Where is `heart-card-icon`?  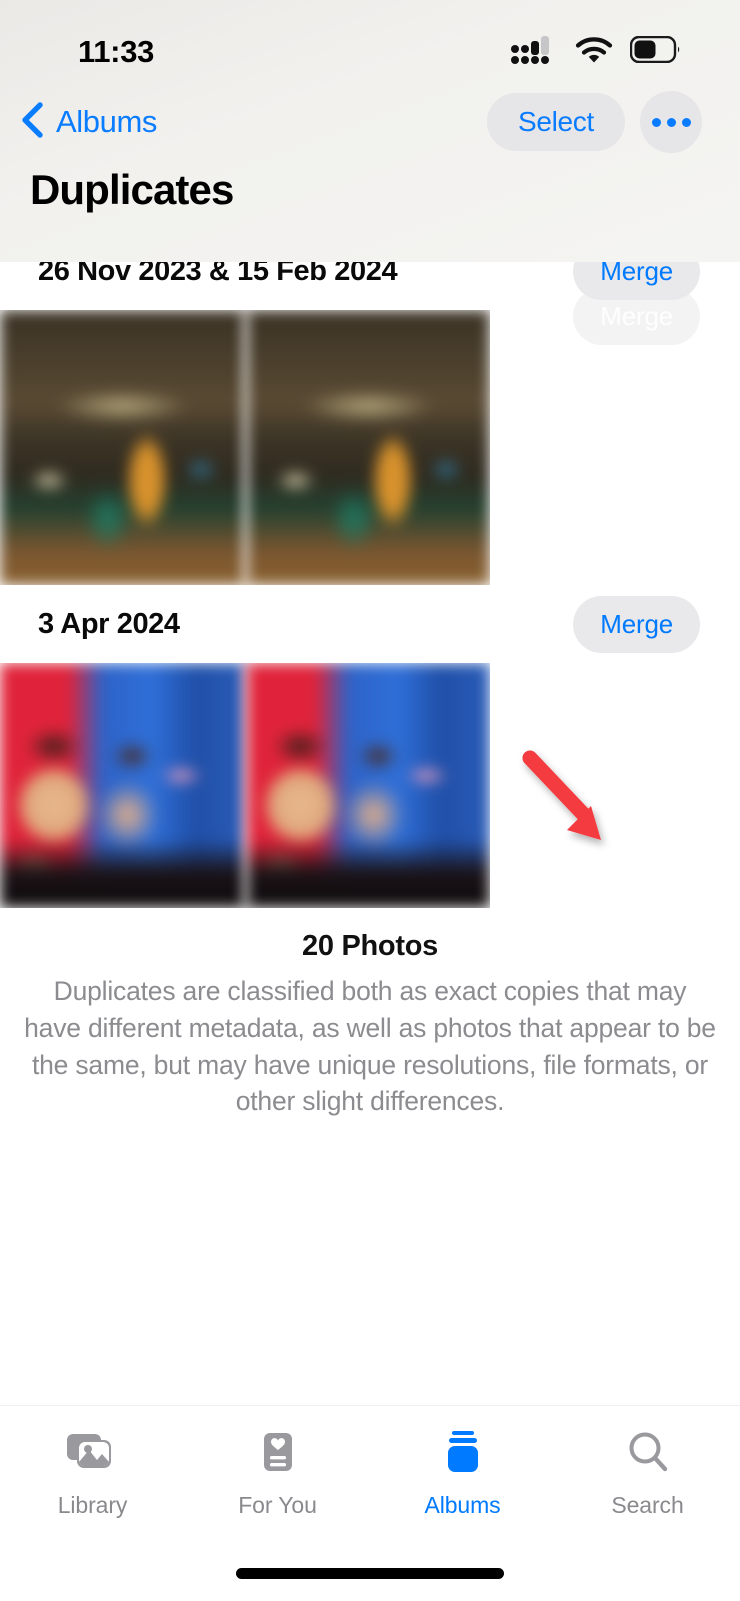
heart-card-icon is located at coordinates (278, 1455).